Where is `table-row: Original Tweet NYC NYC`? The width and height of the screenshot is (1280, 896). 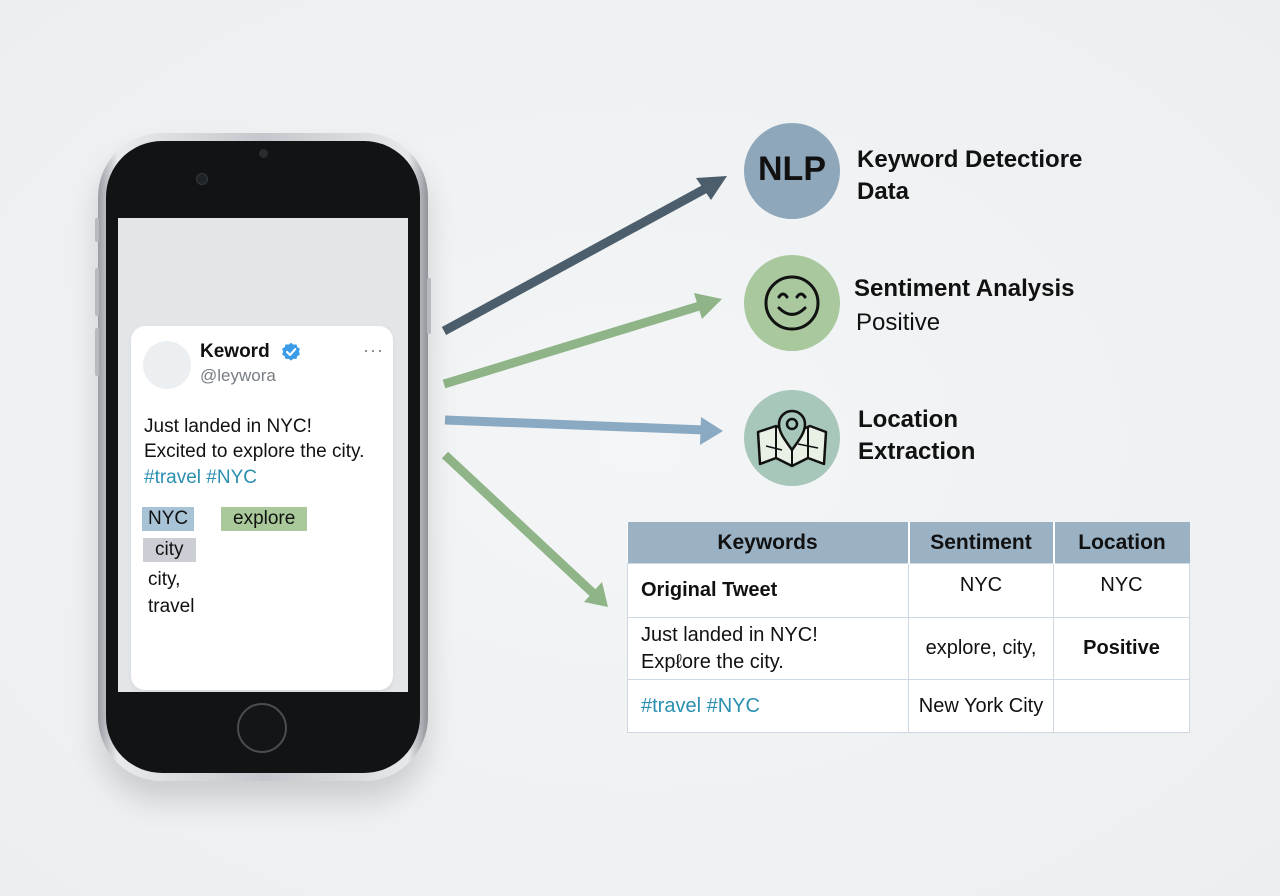
table-row: Original Tweet NYC NYC is located at coordinates (908, 590).